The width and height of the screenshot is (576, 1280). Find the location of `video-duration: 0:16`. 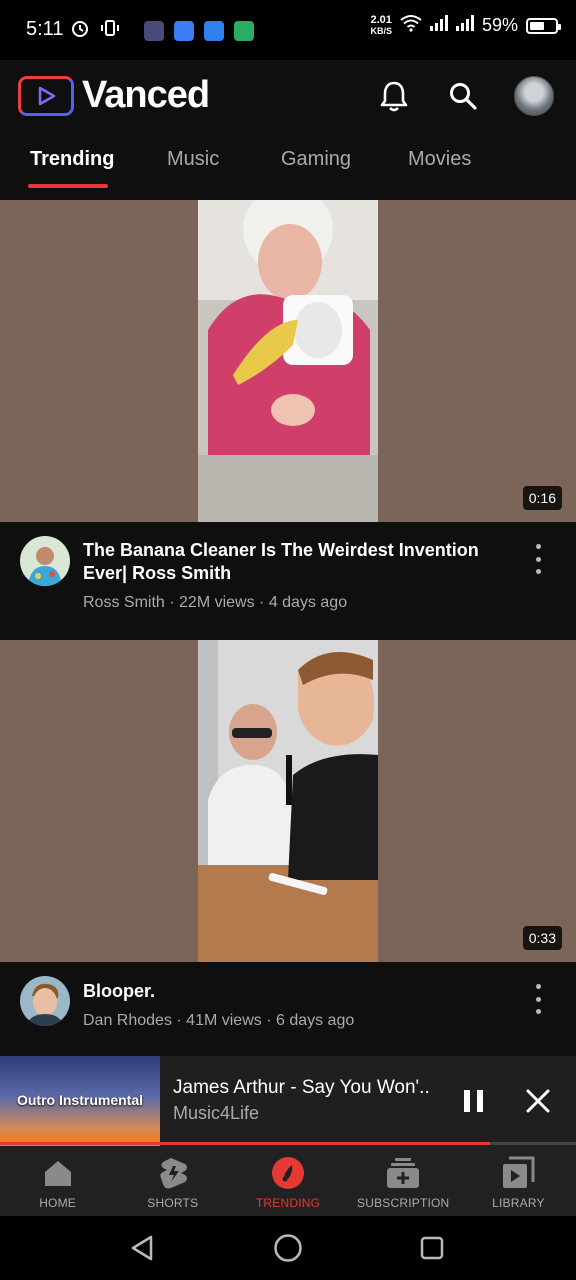

video-duration: 0:16 is located at coordinates (542, 498).